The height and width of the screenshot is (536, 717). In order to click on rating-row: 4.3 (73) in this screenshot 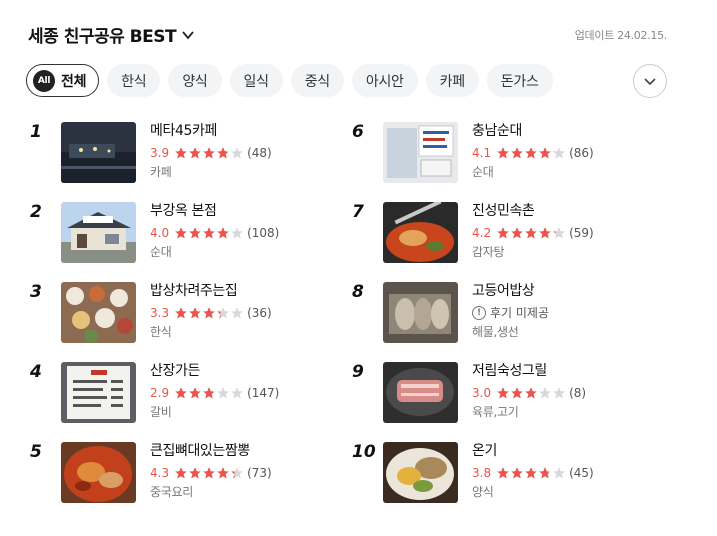, I will do `click(211, 472)`.